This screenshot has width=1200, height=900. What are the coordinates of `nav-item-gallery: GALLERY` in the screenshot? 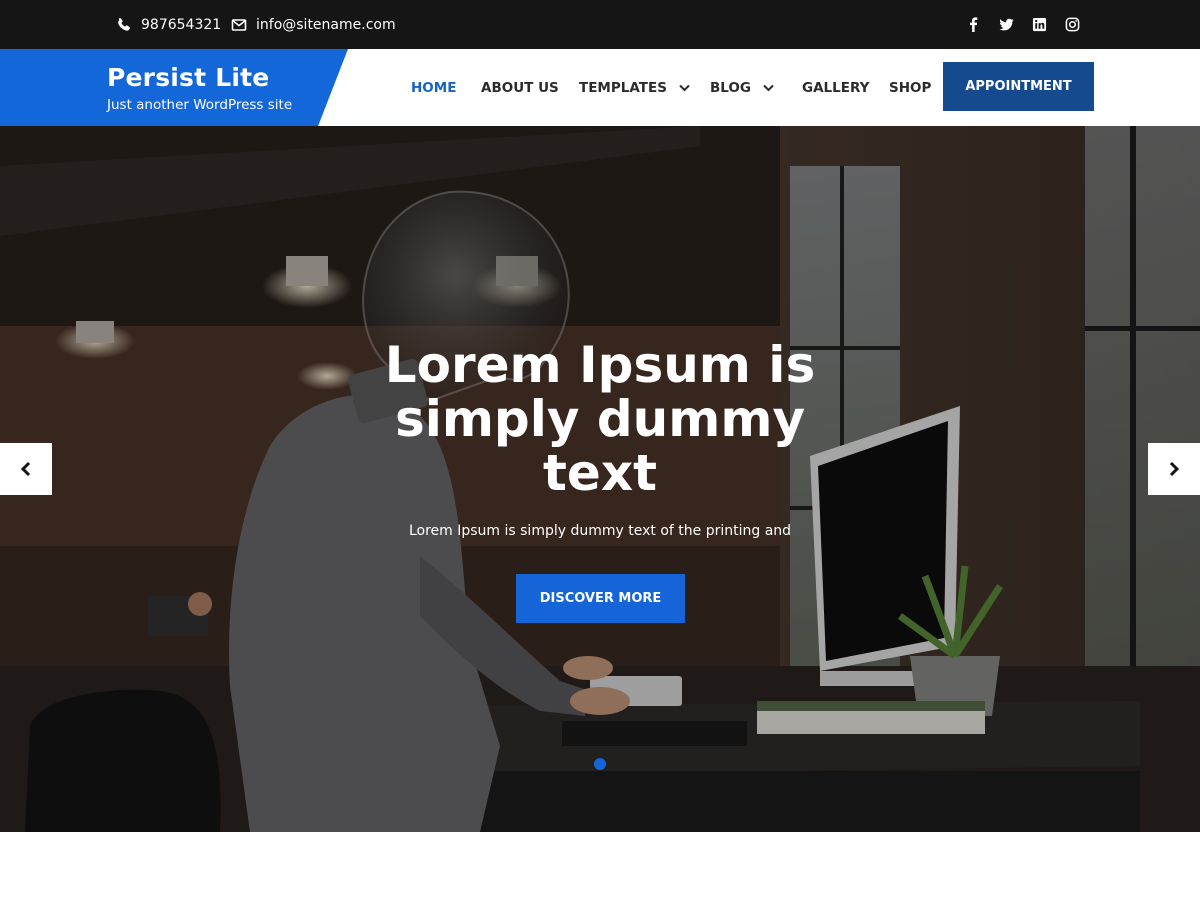 It's located at (835, 87).